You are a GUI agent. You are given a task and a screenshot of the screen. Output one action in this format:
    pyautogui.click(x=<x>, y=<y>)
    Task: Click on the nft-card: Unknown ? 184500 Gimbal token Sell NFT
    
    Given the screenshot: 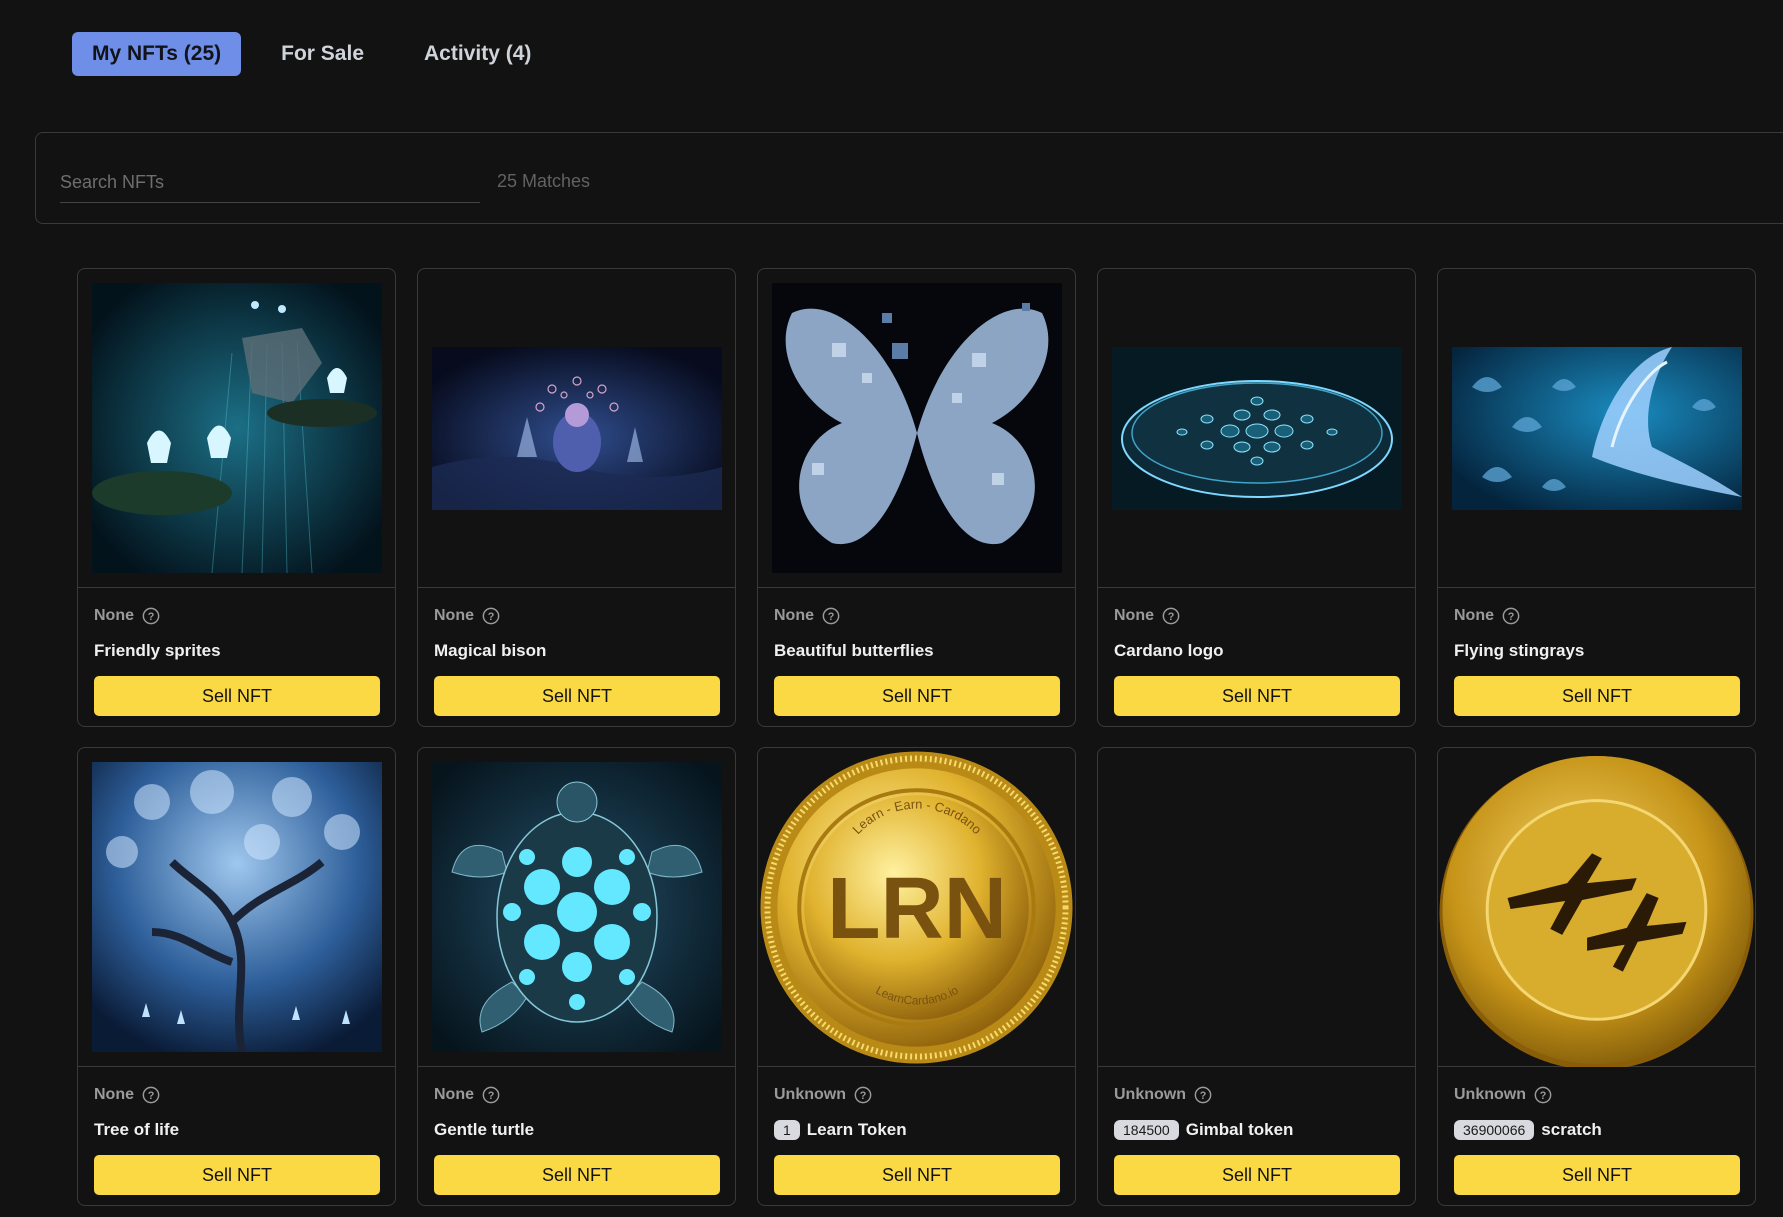 What is the action you would take?
    pyautogui.click(x=1256, y=976)
    